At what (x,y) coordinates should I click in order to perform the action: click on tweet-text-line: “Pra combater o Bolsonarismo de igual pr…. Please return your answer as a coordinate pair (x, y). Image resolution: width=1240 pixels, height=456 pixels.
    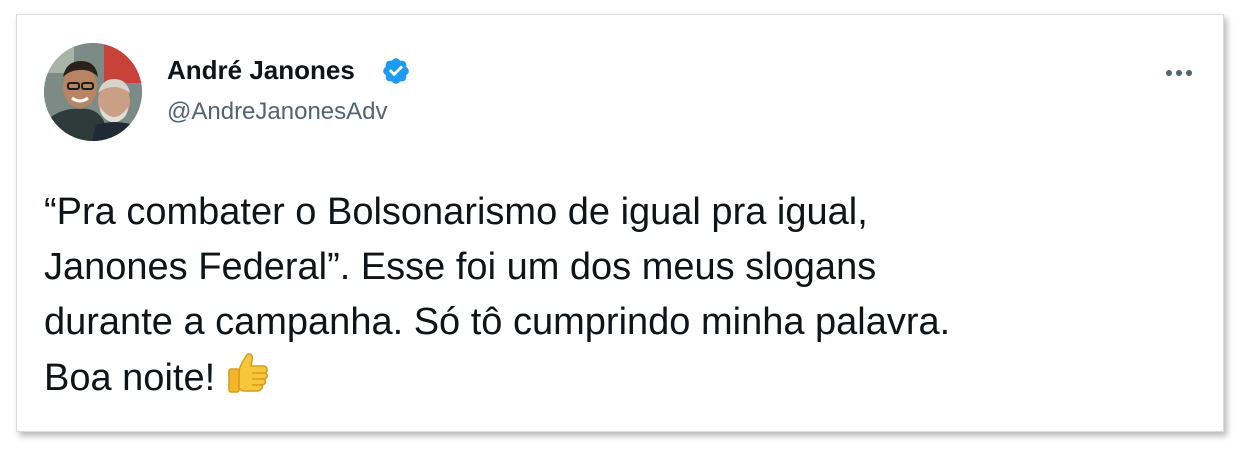
    Looking at the image, I should click on (456, 212).